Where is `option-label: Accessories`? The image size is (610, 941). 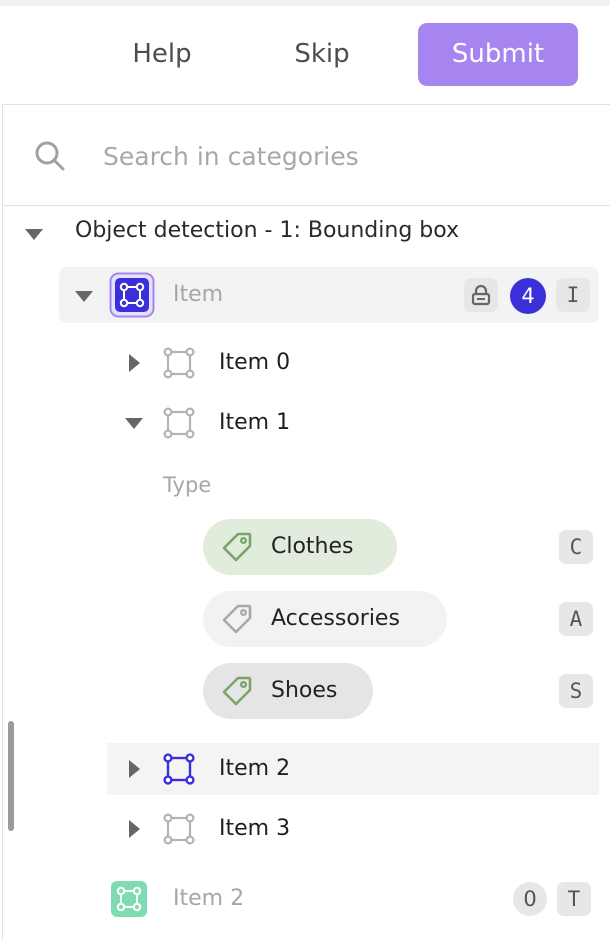
option-label: Accessories is located at coordinates (335, 618).